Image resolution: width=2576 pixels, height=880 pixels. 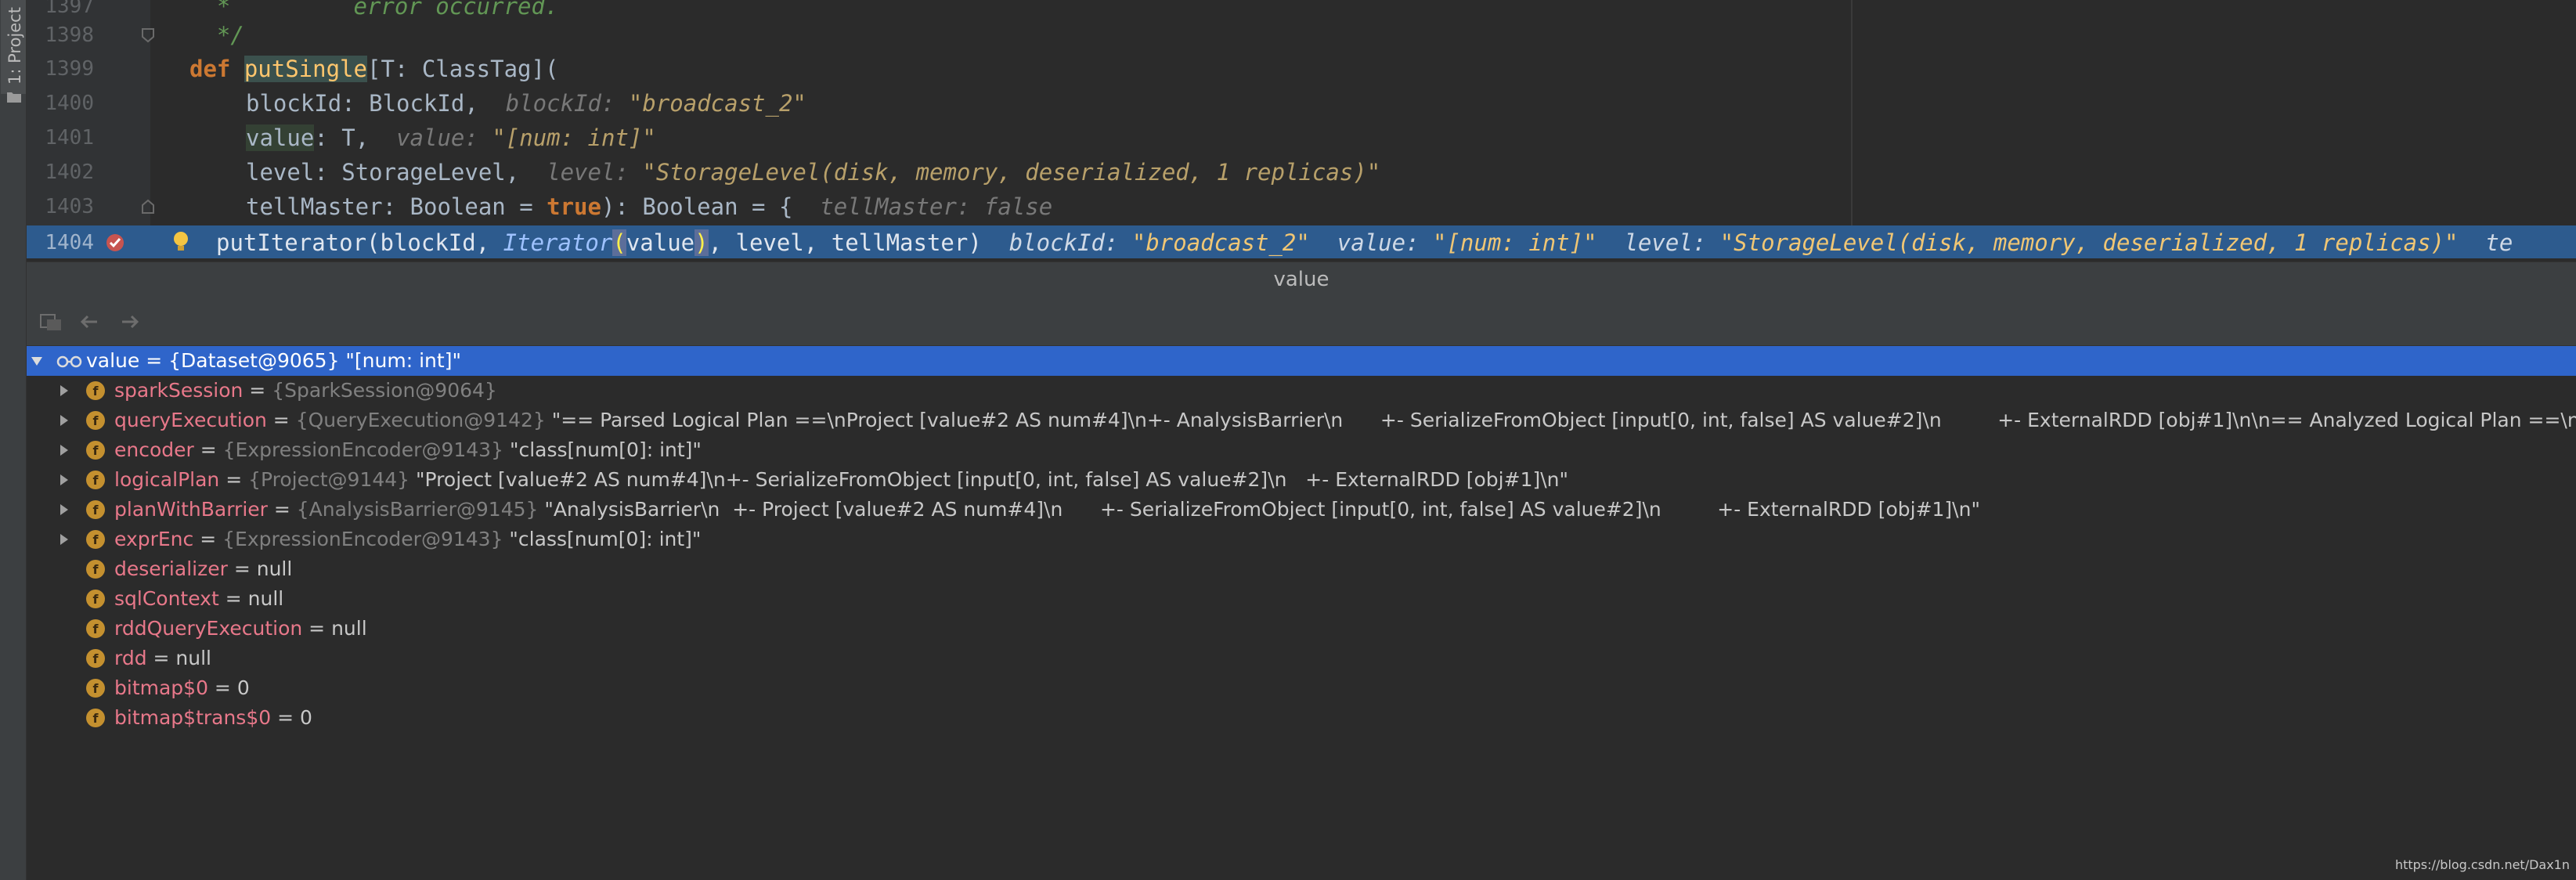 What do you see at coordinates (305, 69) in the screenshot?
I see `function-name: putSingle` at bounding box center [305, 69].